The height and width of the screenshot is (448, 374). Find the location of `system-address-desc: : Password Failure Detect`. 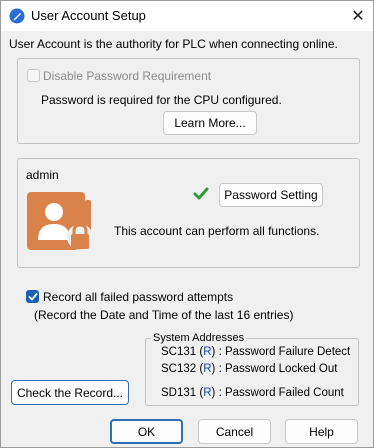

system-address-desc: : Password Failure Detect is located at coordinates (284, 352).